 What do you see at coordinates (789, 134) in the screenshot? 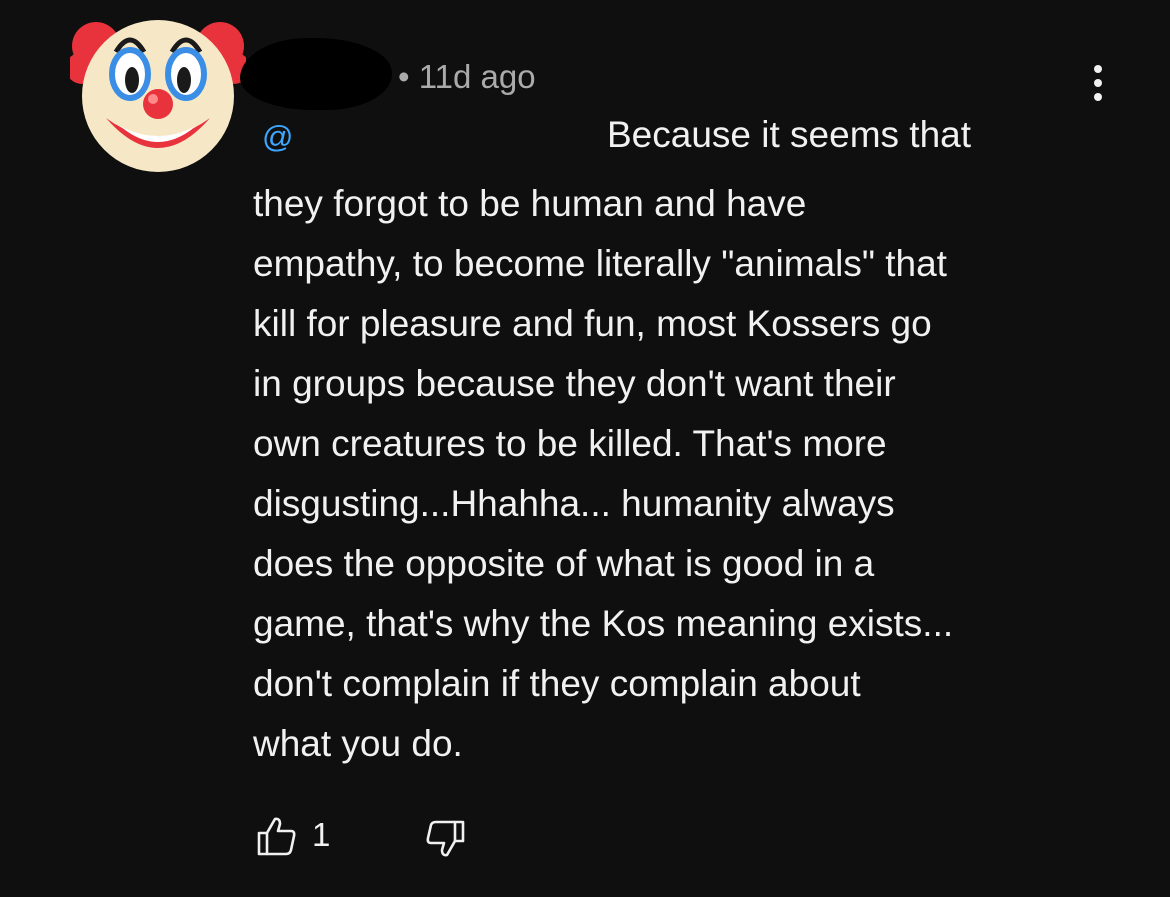
I see `comment-text-first-line: Because it seems that` at bounding box center [789, 134].